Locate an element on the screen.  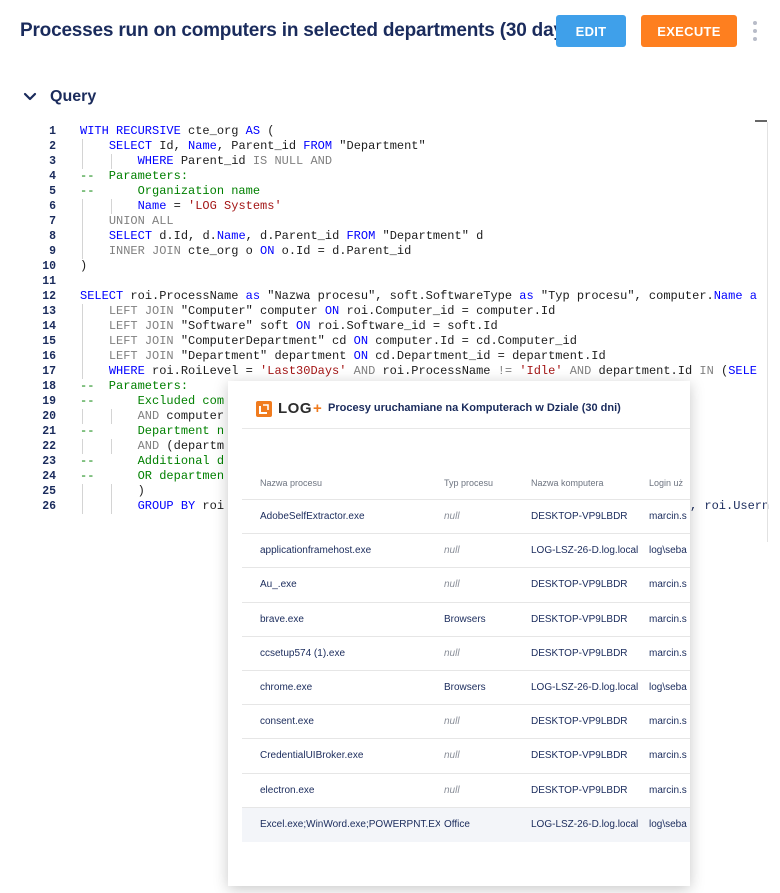
chevron-down-icon is located at coordinates (30, 96).